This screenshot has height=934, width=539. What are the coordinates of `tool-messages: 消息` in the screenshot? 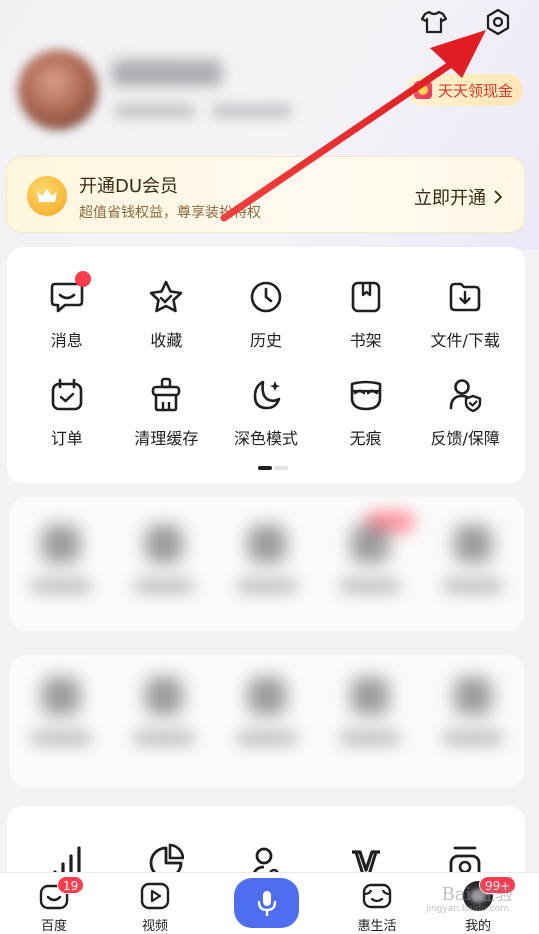 It's located at (67, 313).